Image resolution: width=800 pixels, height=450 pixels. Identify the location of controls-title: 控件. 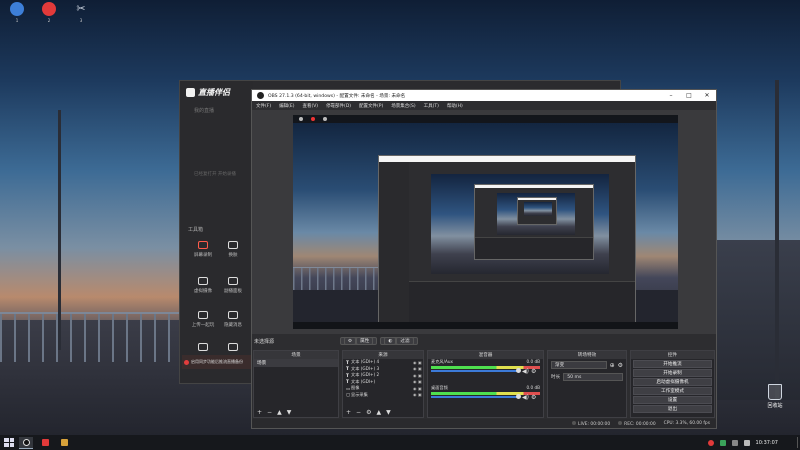
(672, 355).